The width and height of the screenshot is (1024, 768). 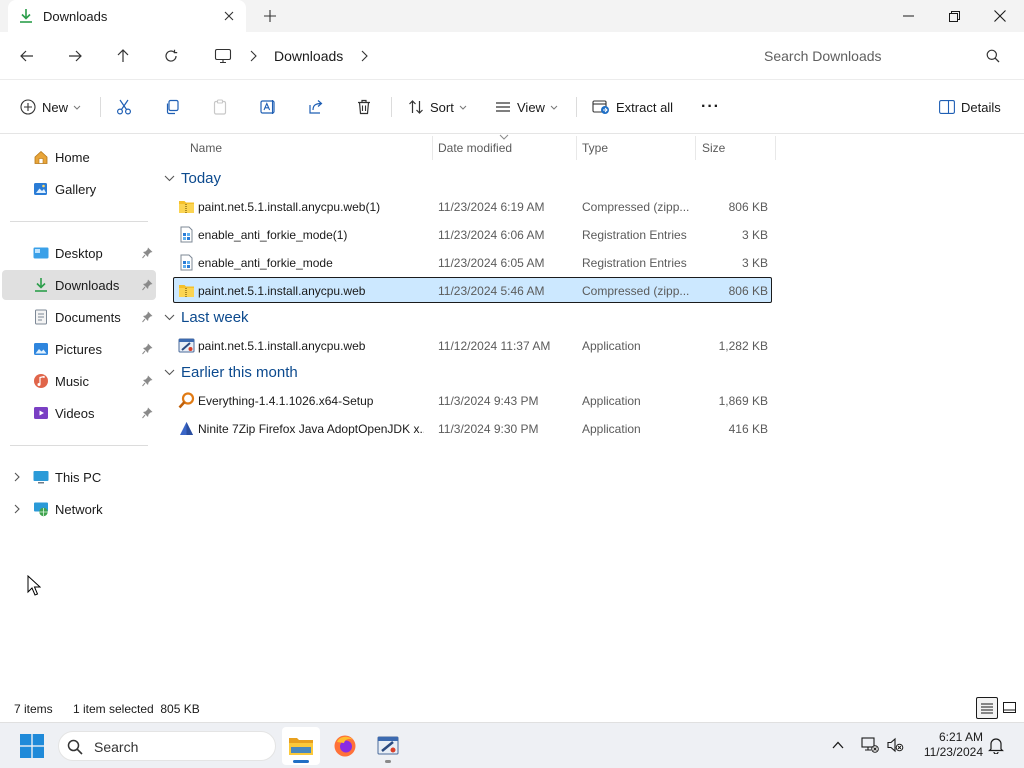 I want to click on file-type: Application, so click(x=611, y=429).